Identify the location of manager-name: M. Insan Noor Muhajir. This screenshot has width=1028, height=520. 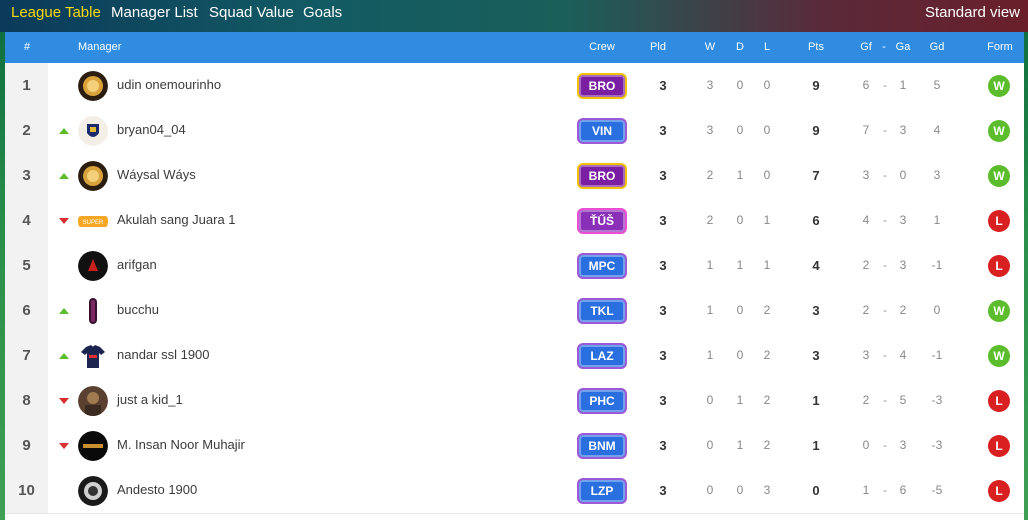
(181, 444).